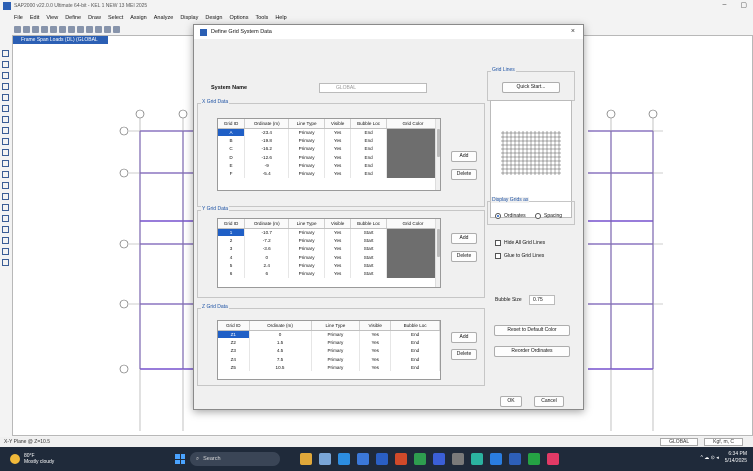  I want to click on grid-id-cell: 3, so click(232, 248).